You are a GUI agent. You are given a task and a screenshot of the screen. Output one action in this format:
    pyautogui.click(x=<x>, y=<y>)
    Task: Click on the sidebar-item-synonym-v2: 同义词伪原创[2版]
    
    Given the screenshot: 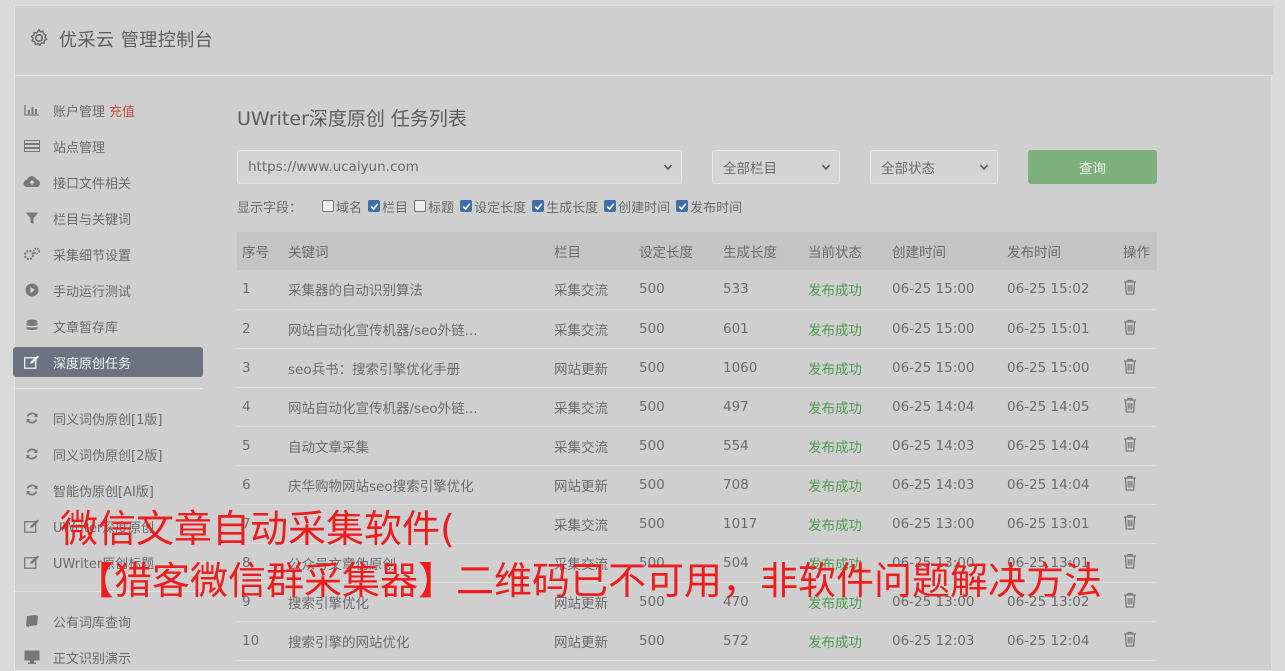 What is the action you would take?
    pyautogui.click(x=108, y=454)
    